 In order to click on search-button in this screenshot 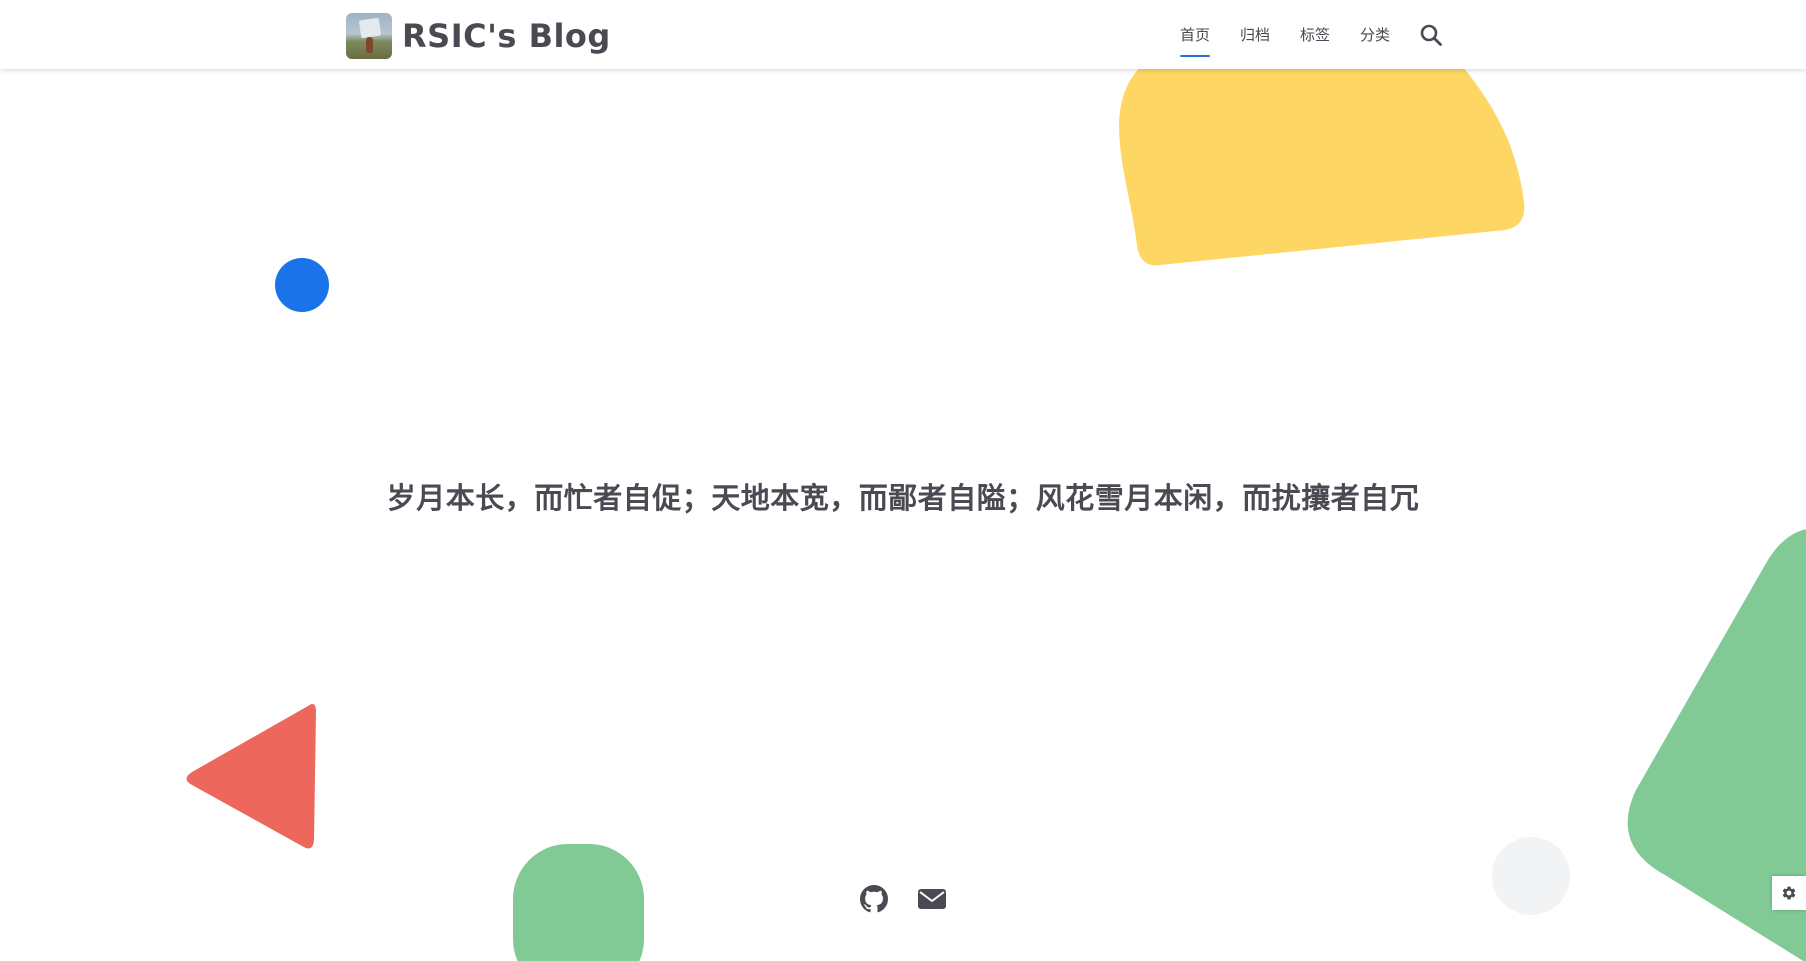, I will do `click(1431, 35)`.